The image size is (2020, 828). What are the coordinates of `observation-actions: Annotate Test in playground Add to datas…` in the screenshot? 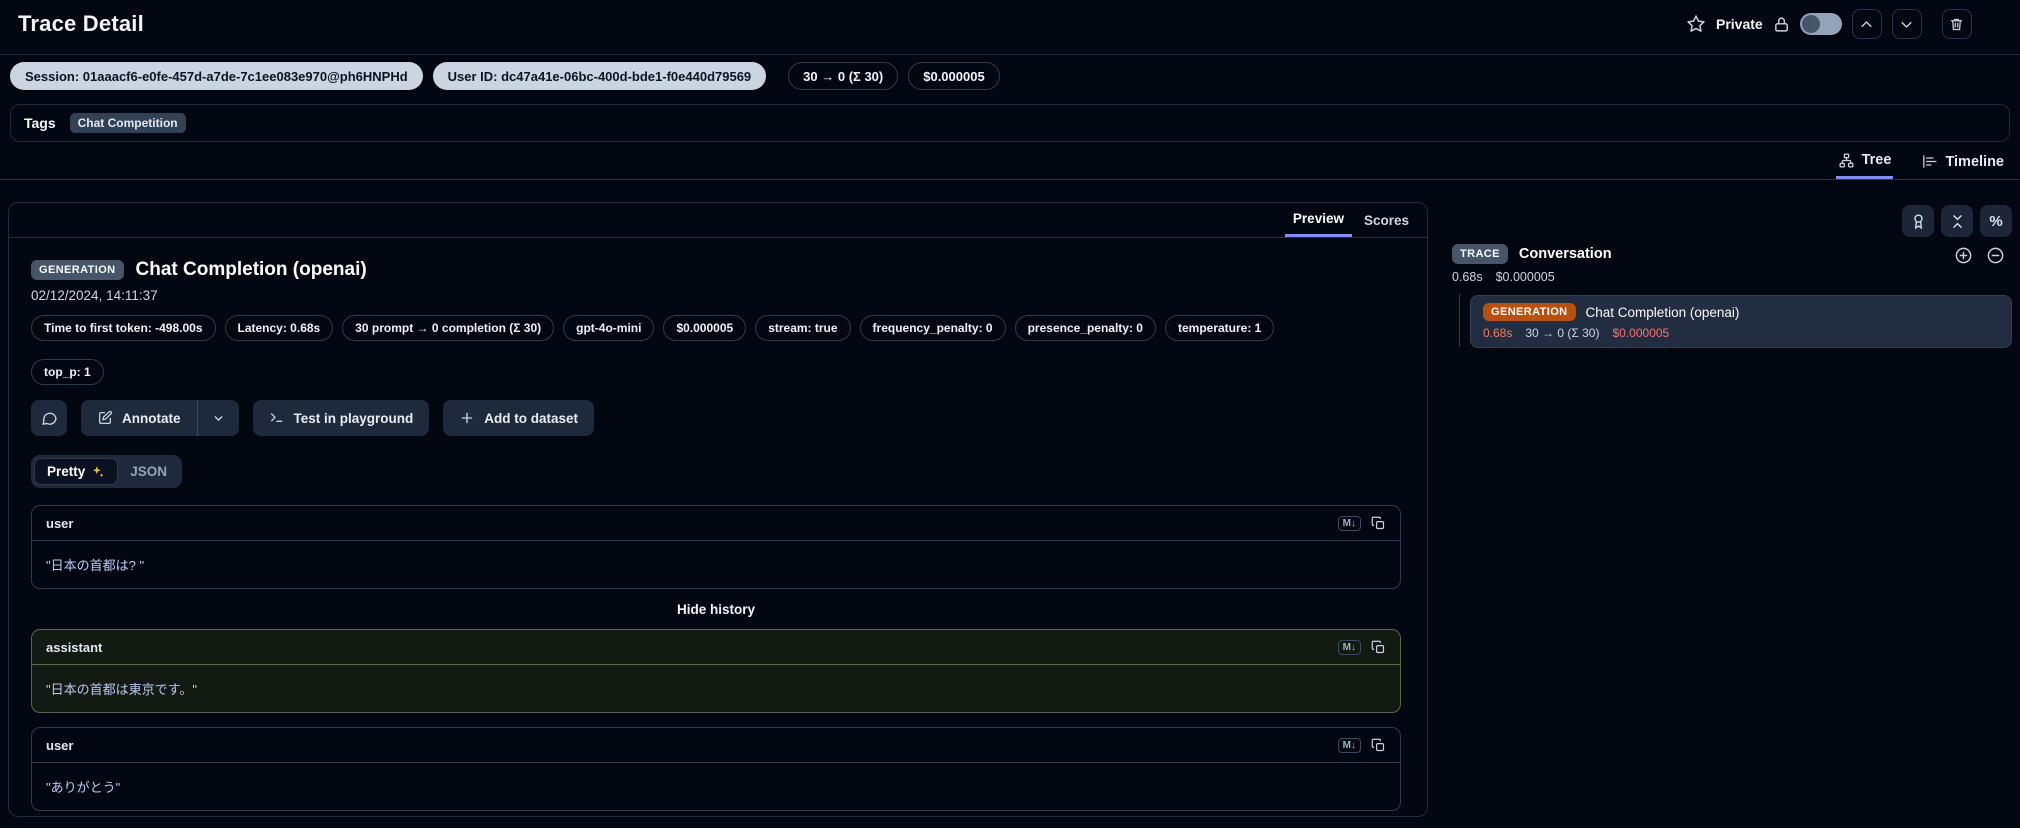 It's located at (718, 418).